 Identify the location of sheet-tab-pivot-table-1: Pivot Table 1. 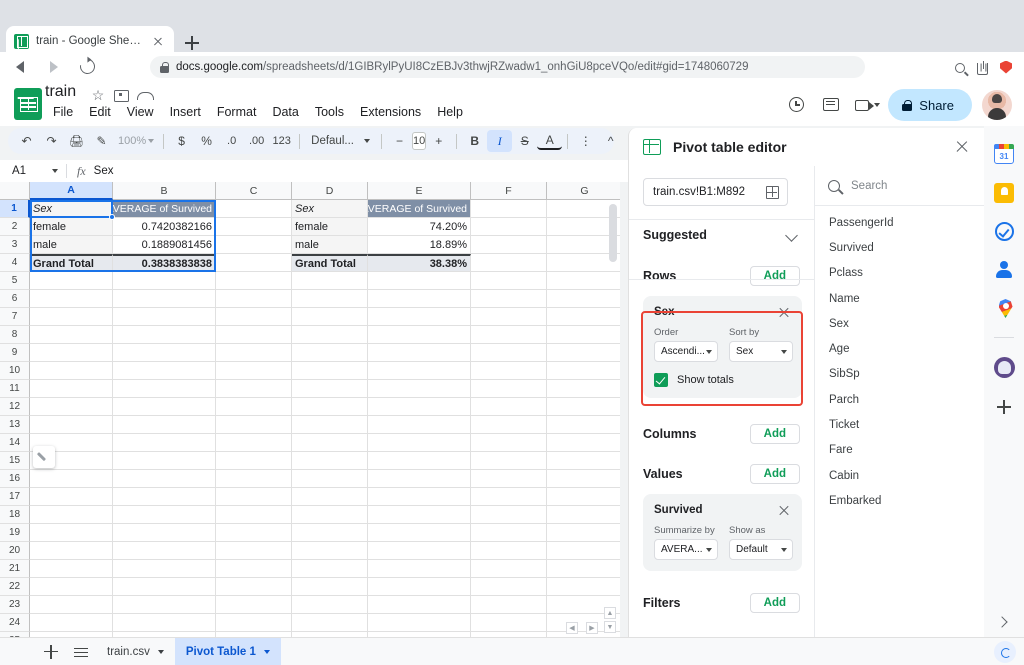
(227, 651).